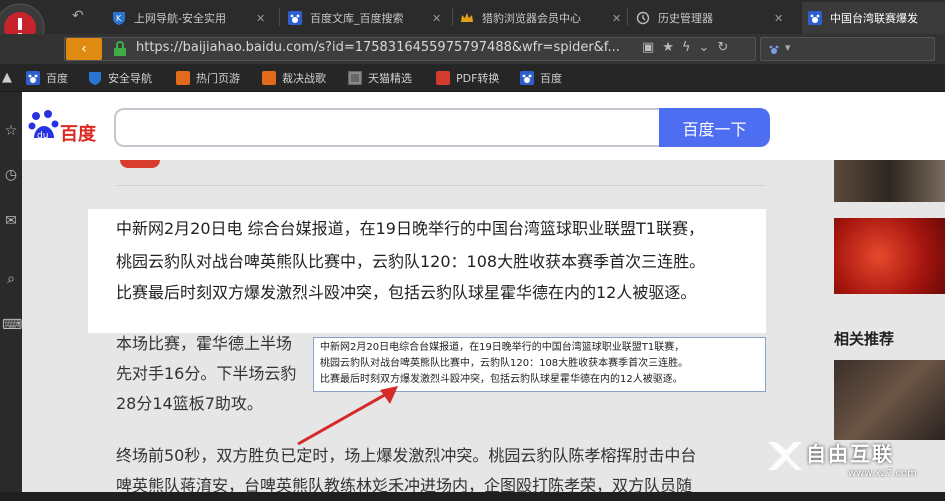  Describe the element at coordinates (443, 78) in the screenshot. I see `pdf-icon` at that location.